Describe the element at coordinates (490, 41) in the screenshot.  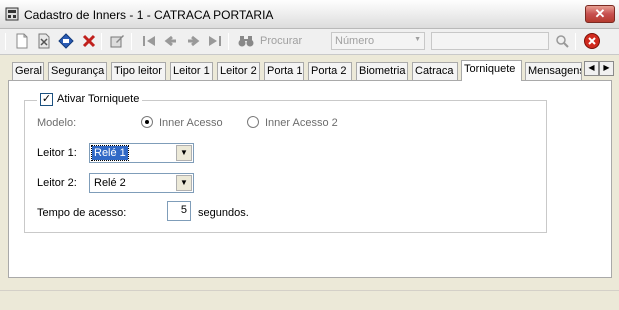
I see `search-input` at that location.